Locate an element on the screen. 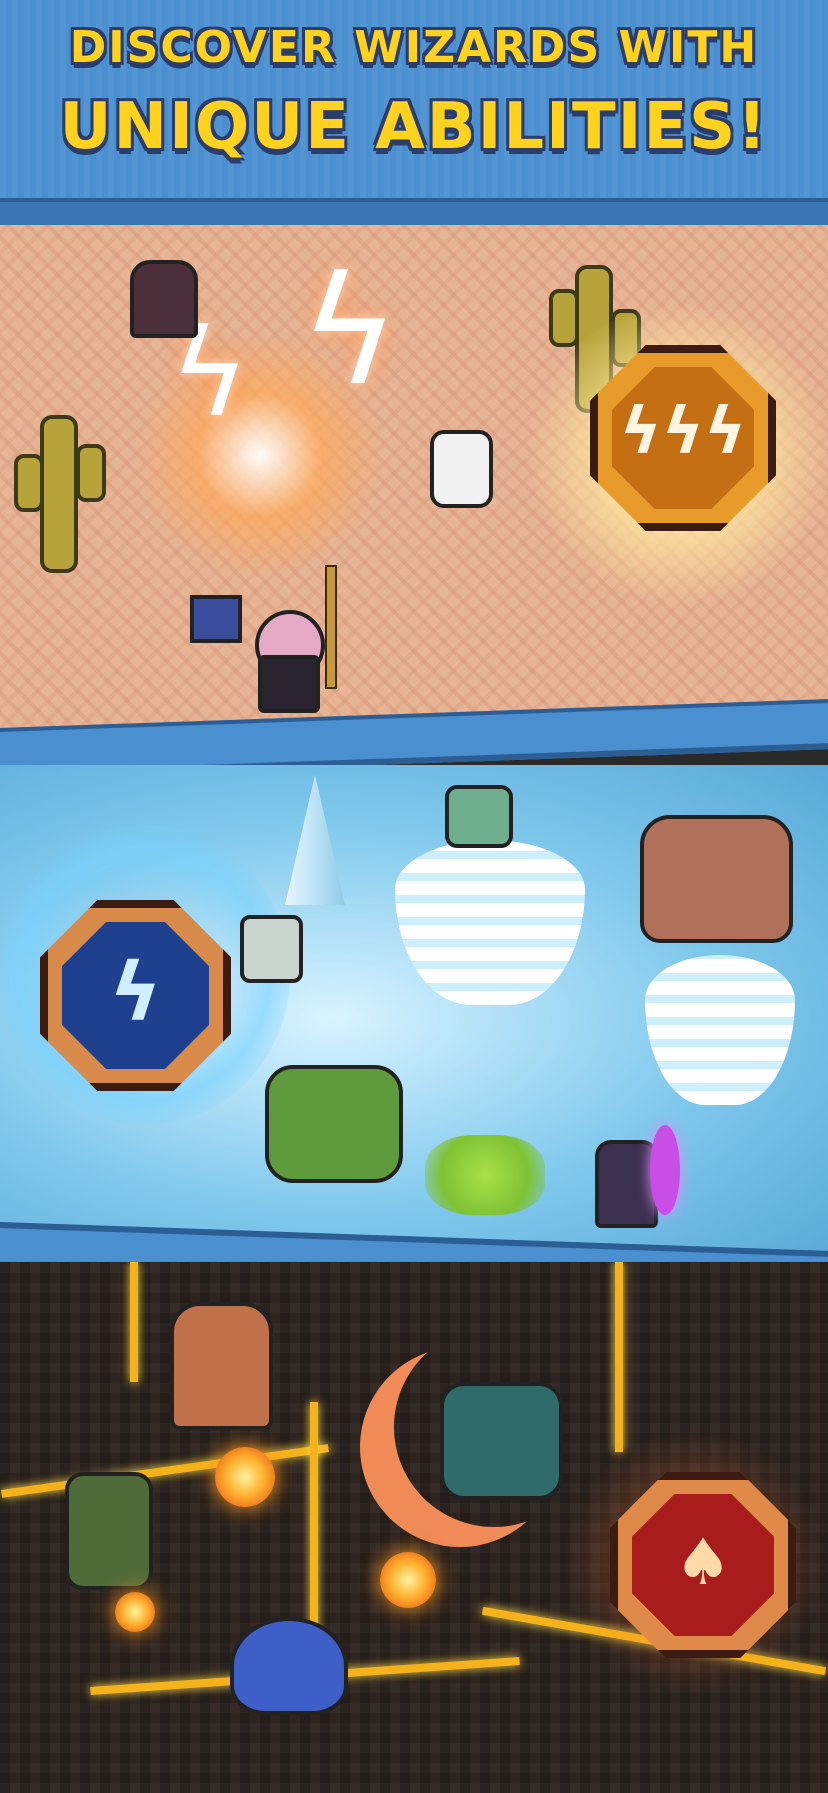 This screenshot has height=1793, width=828. skeleton-enemy-sprite is located at coordinates (461, 469).